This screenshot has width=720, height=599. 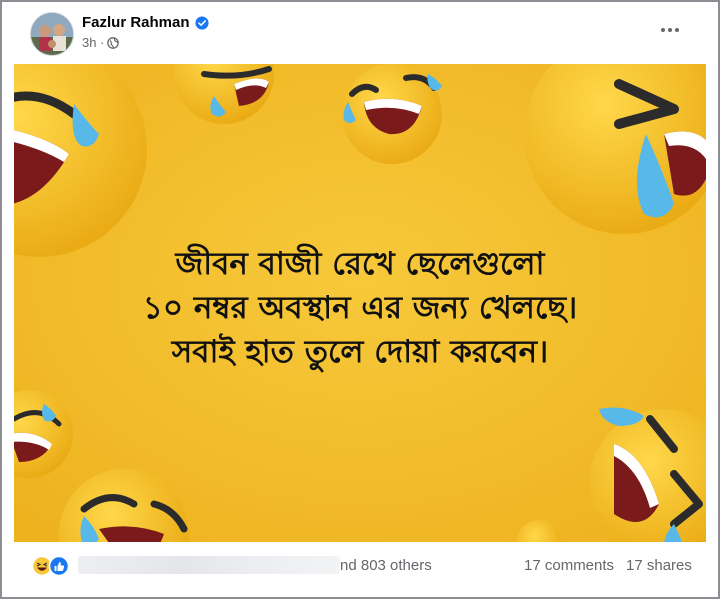 What do you see at coordinates (659, 565) in the screenshot?
I see `shares-count: 17 shares` at bounding box center [659, 565].